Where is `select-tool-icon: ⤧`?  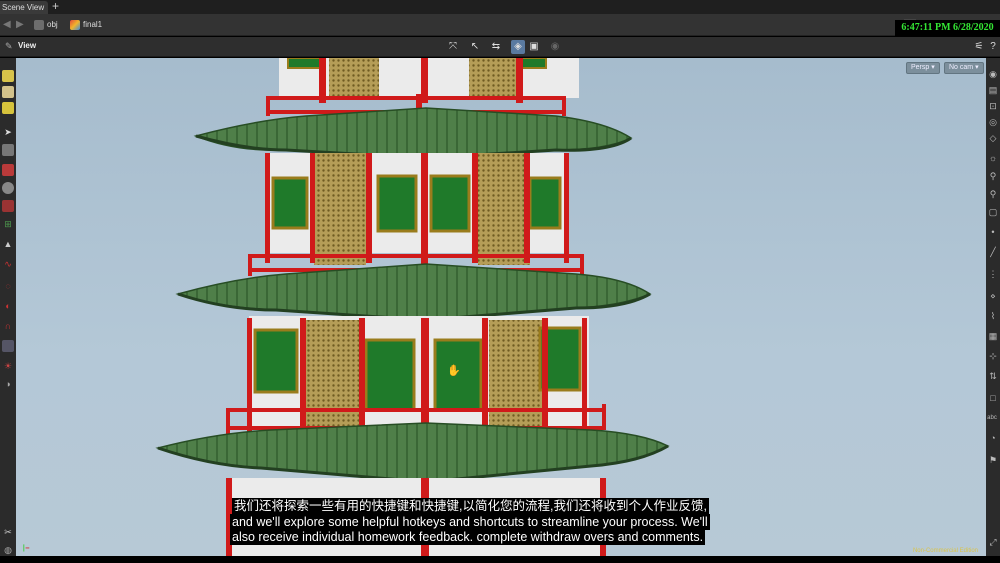
select-tool-icon: ⤧ is located at coordinates (453, 47).